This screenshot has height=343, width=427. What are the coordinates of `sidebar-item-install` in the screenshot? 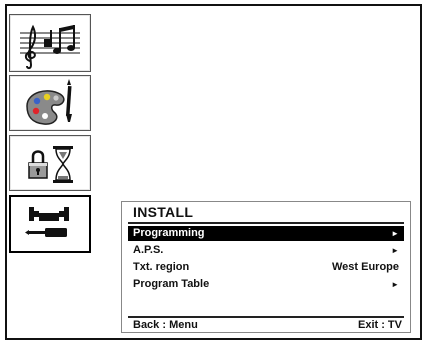 It's located at (50, 224).